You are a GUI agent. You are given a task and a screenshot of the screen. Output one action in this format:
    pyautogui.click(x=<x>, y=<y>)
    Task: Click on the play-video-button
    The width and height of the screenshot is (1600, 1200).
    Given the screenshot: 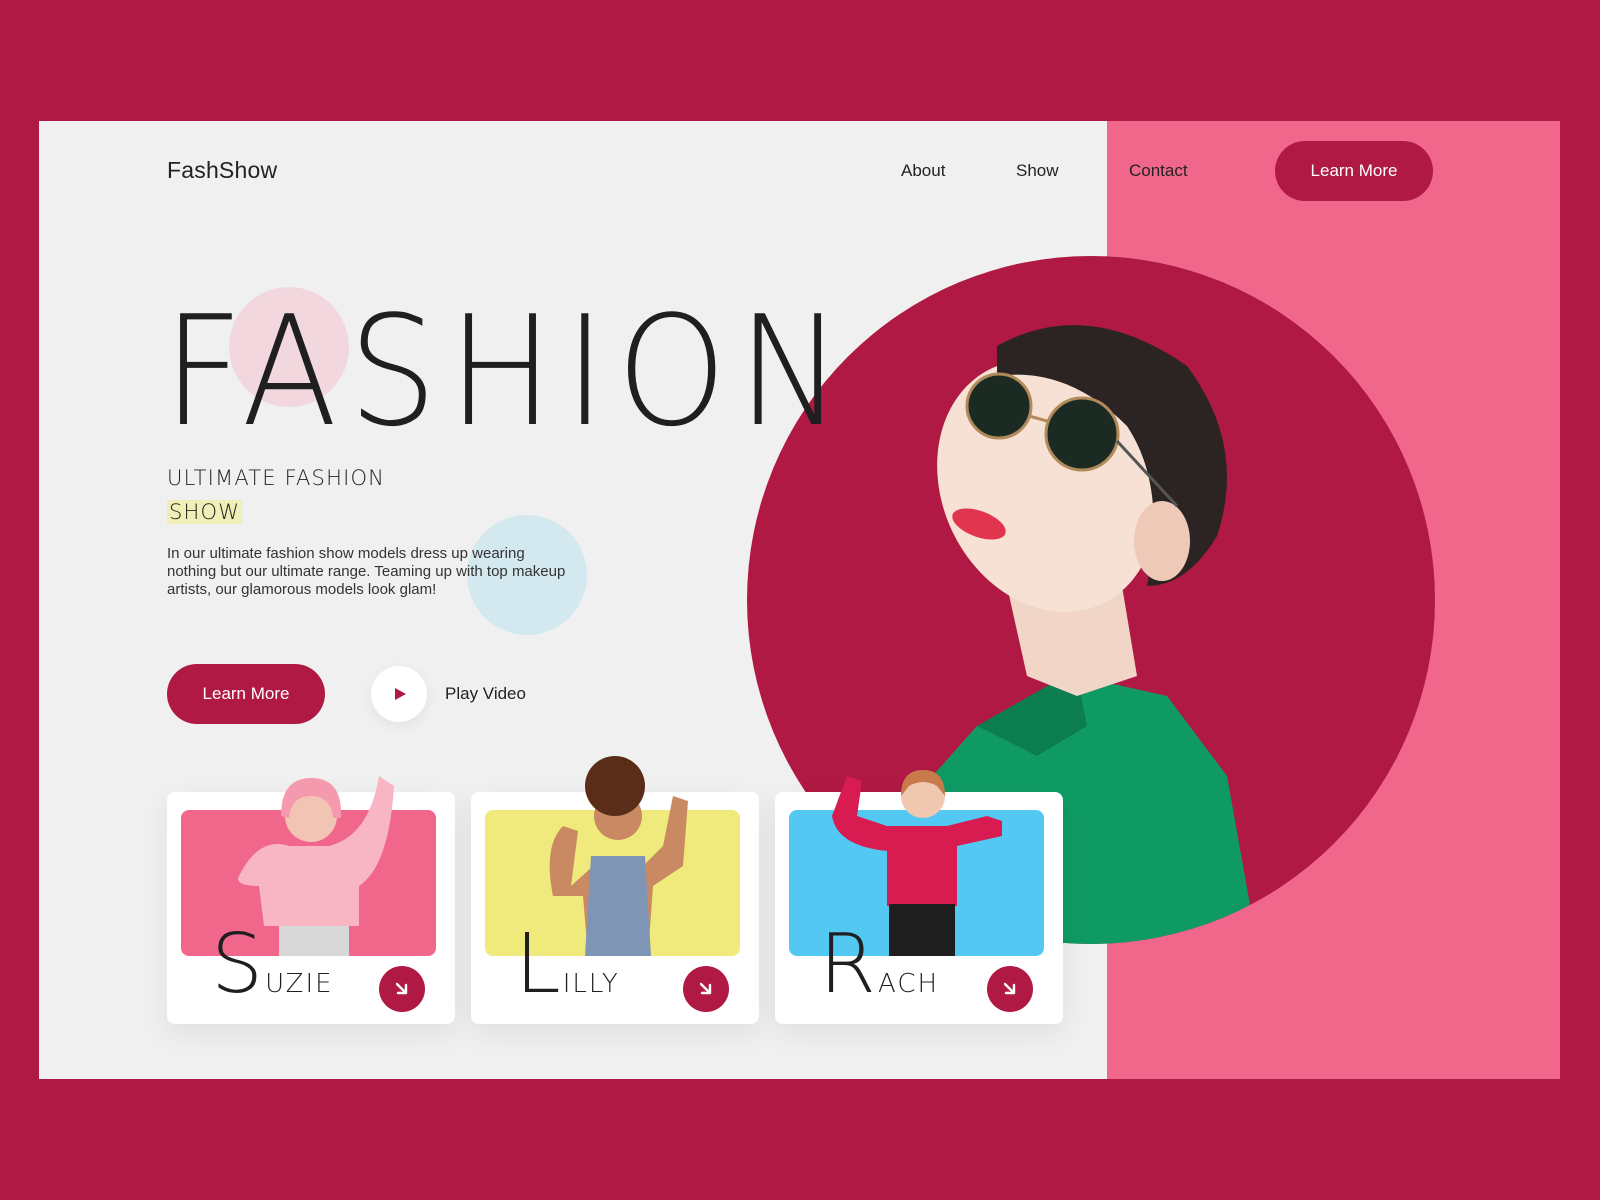 What is the action you would take?
    pyautogui.click(x=399, y=694)
    